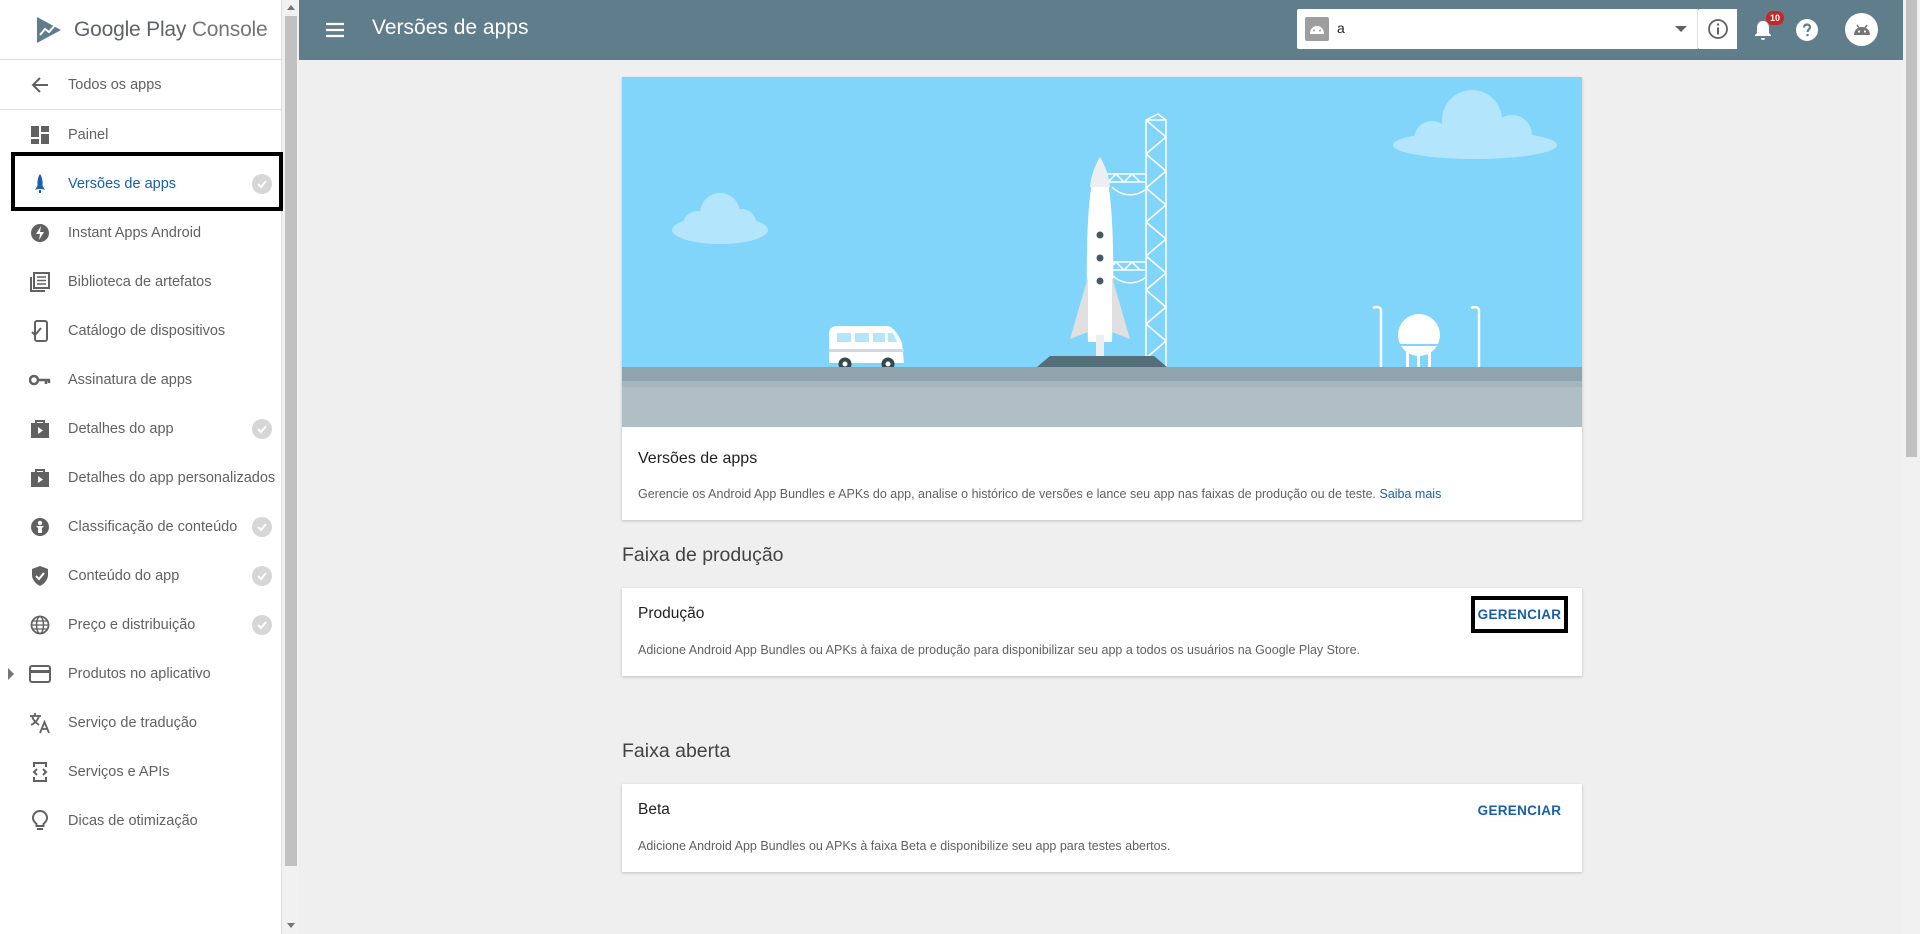 This screenshot has width=1920, height=934. I want to click on android-avatar-icon, so click(1861, 29).